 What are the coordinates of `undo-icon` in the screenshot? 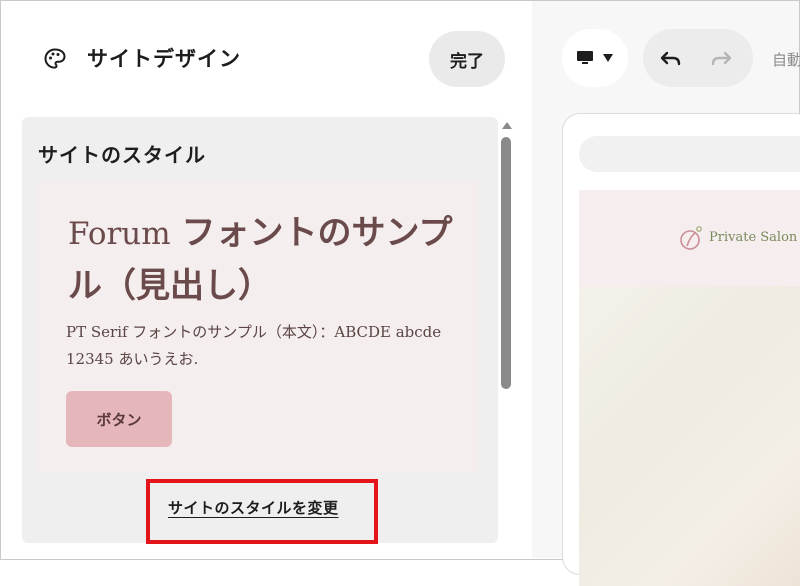 It's located at (671, 58).